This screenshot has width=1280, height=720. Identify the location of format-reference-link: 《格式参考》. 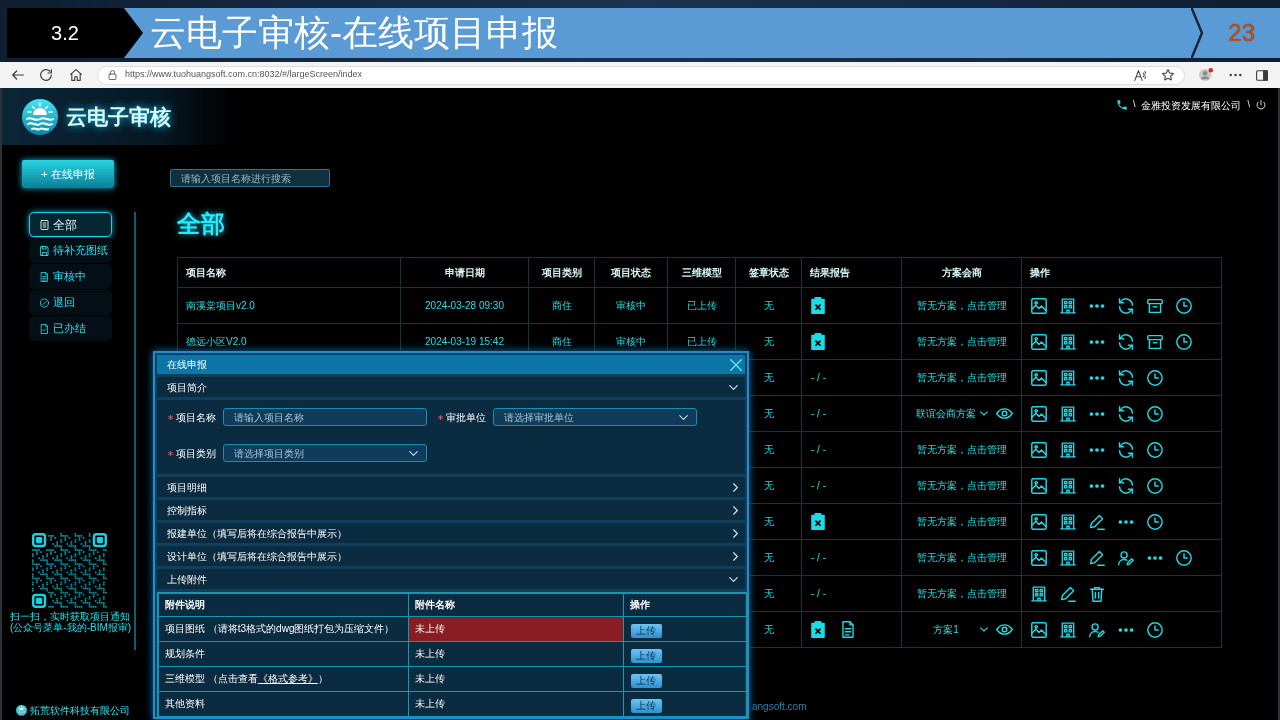
(287, 678).